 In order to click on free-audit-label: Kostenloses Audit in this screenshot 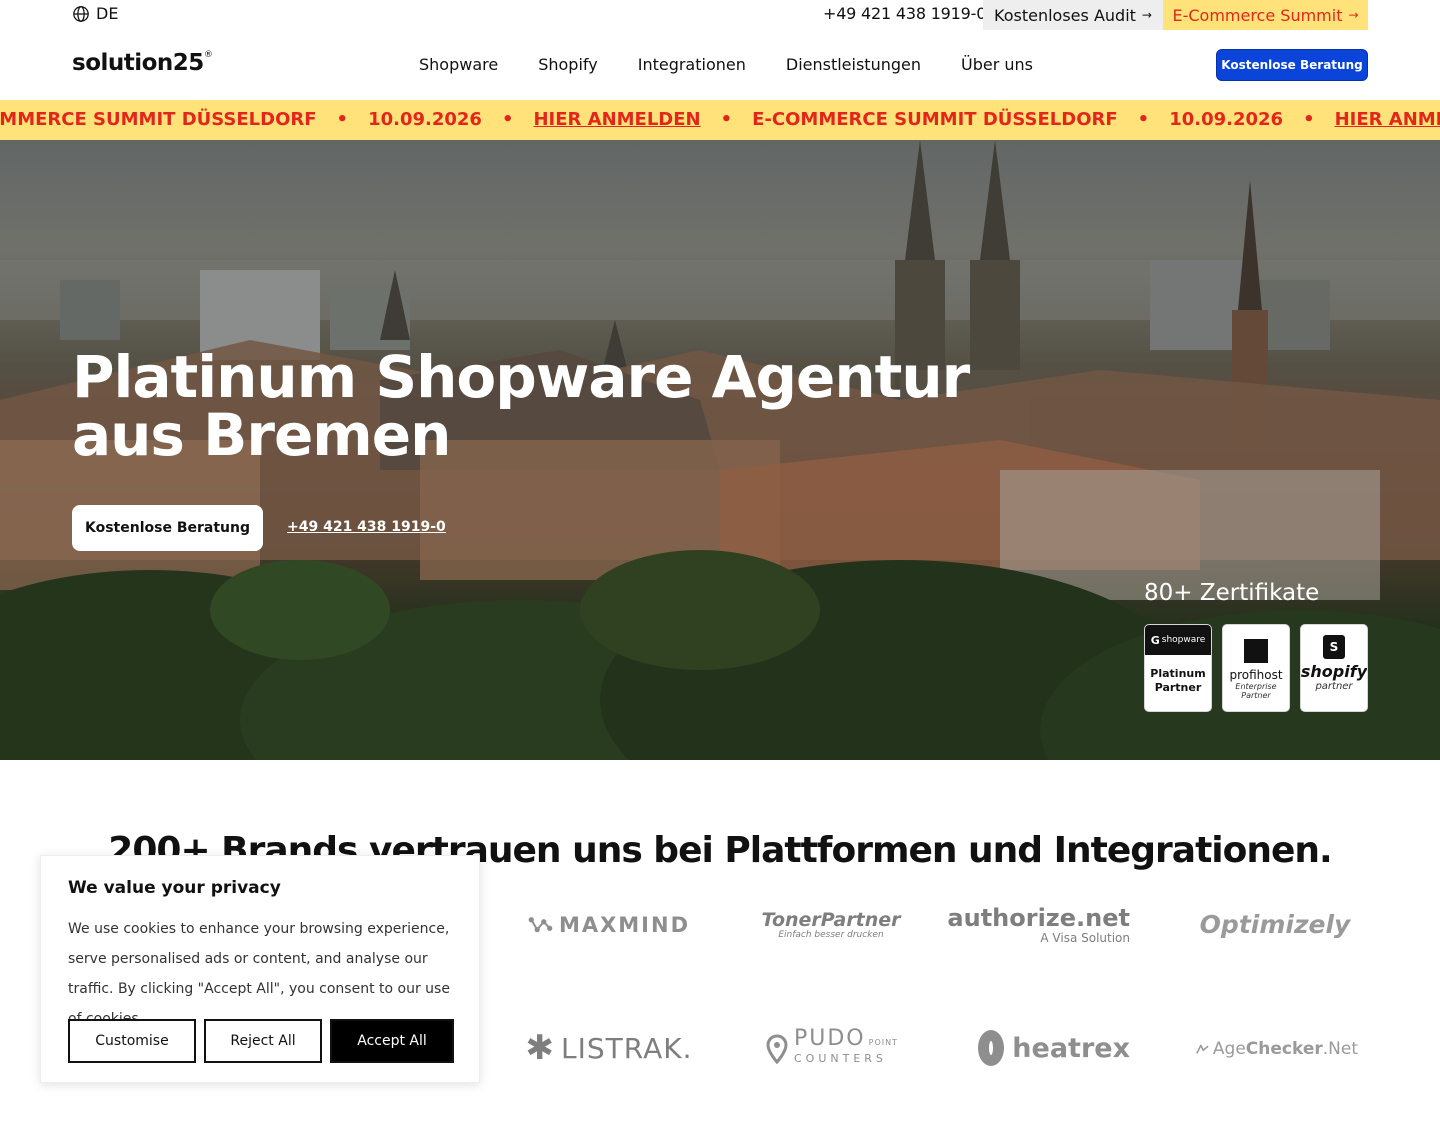, I will do `click(1065, 15)`.